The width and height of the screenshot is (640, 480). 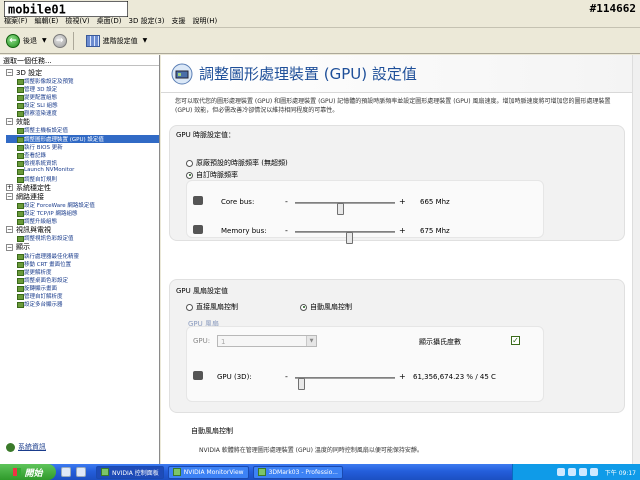 I want to click on core-bus-slider-row: Core bus: - + 665 Mhz, so click(x=365, y=205).